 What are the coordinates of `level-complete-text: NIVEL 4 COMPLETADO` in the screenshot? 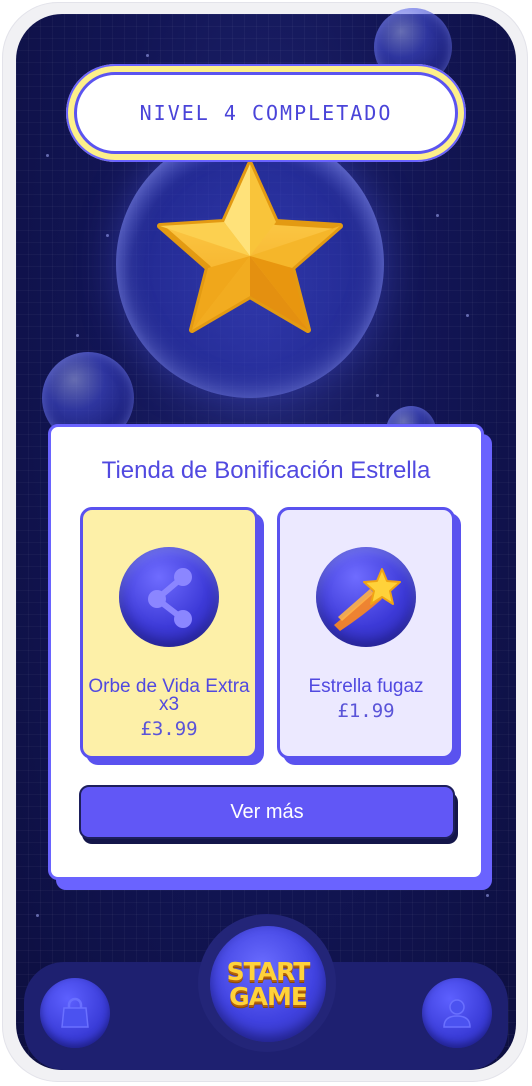 It's located at (266, 113).